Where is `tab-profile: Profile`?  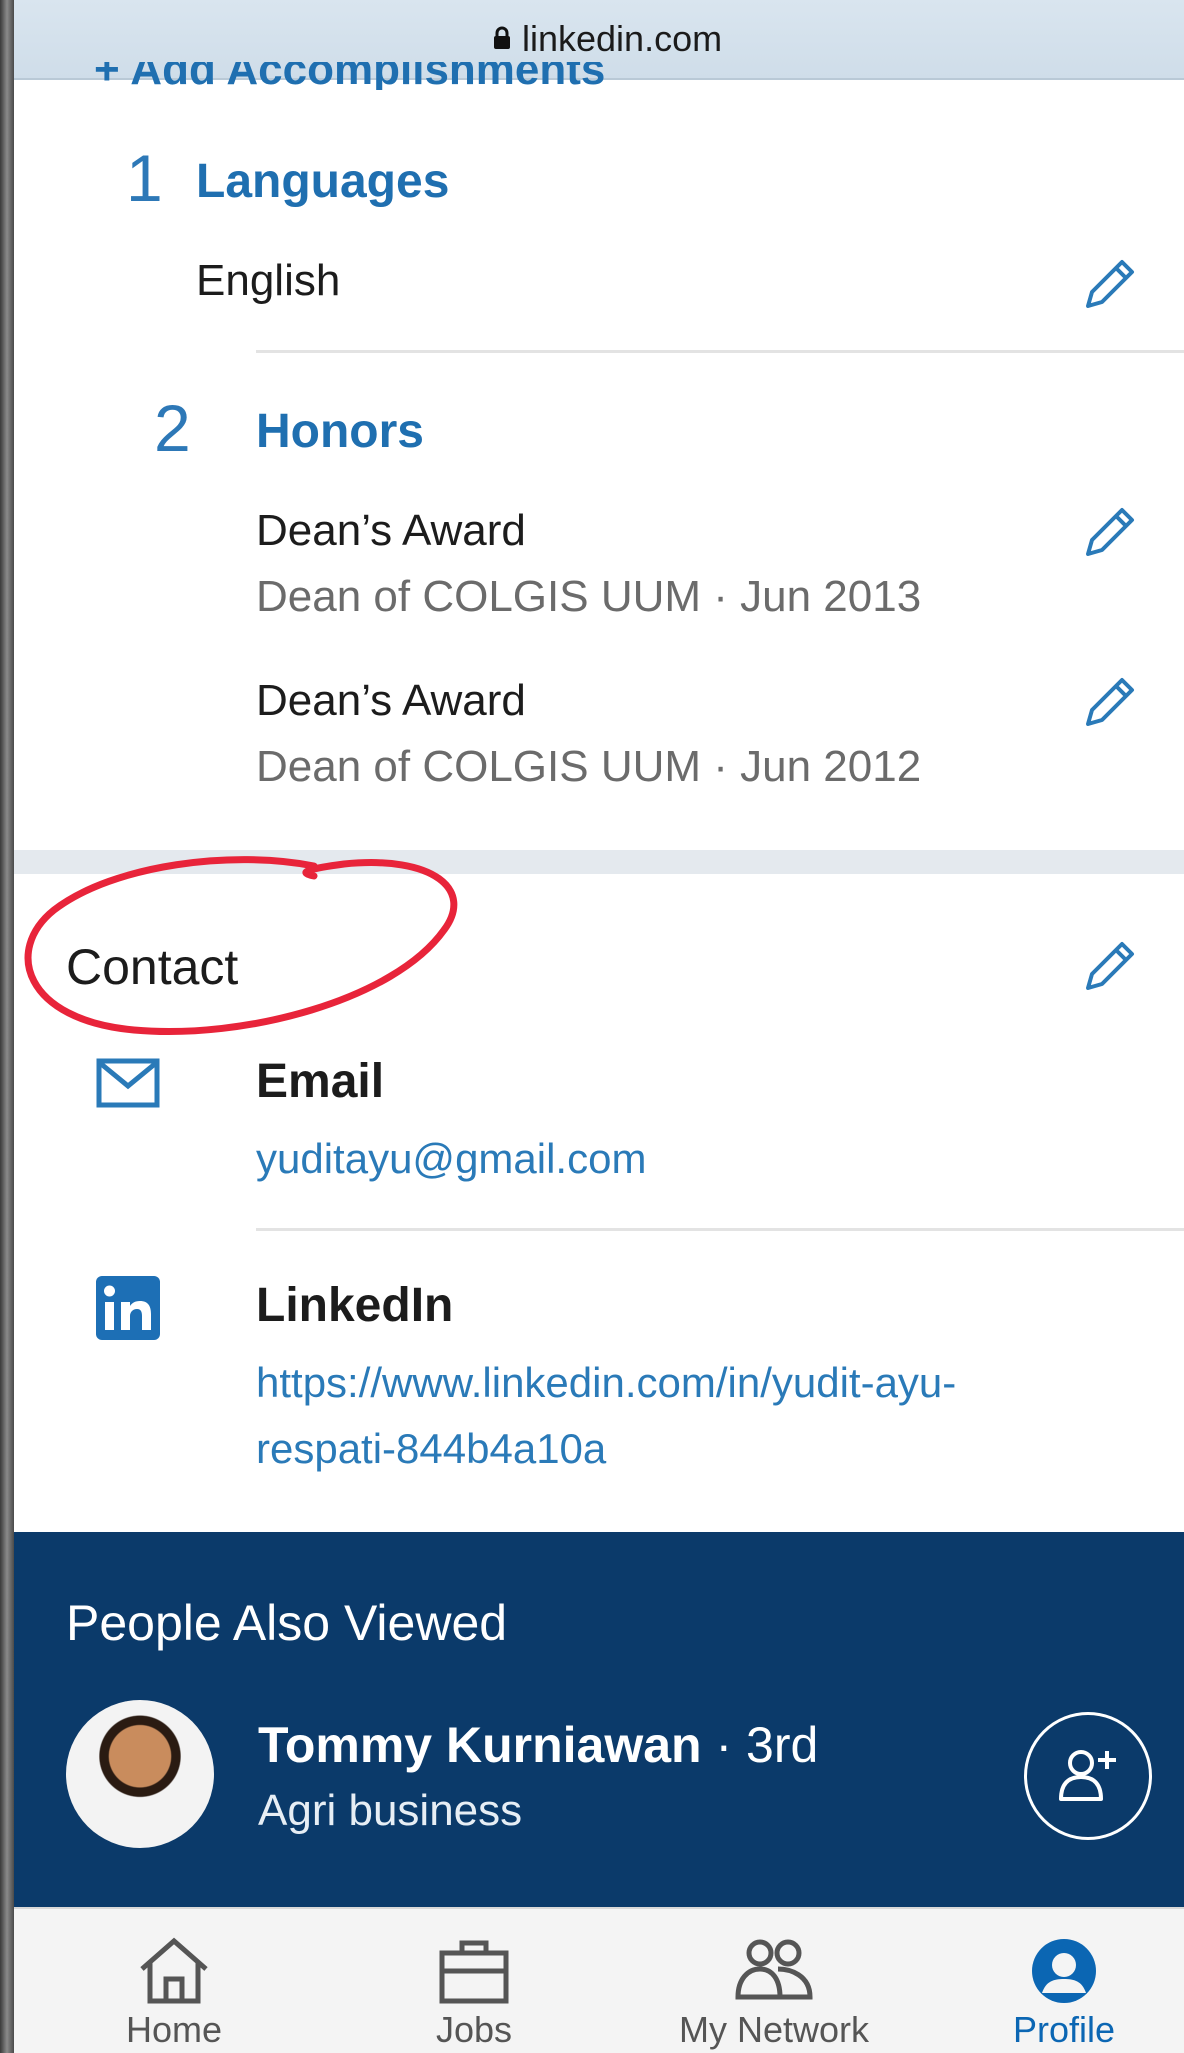 tab-profile: Profile is located at coordinates (1064, 1981).